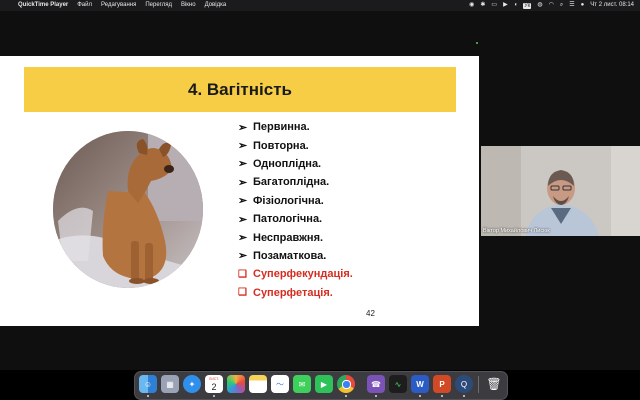  Describe the element at coordinates (442, 384) in the screenshot. I see `powerpoint-icon: P` at that location.